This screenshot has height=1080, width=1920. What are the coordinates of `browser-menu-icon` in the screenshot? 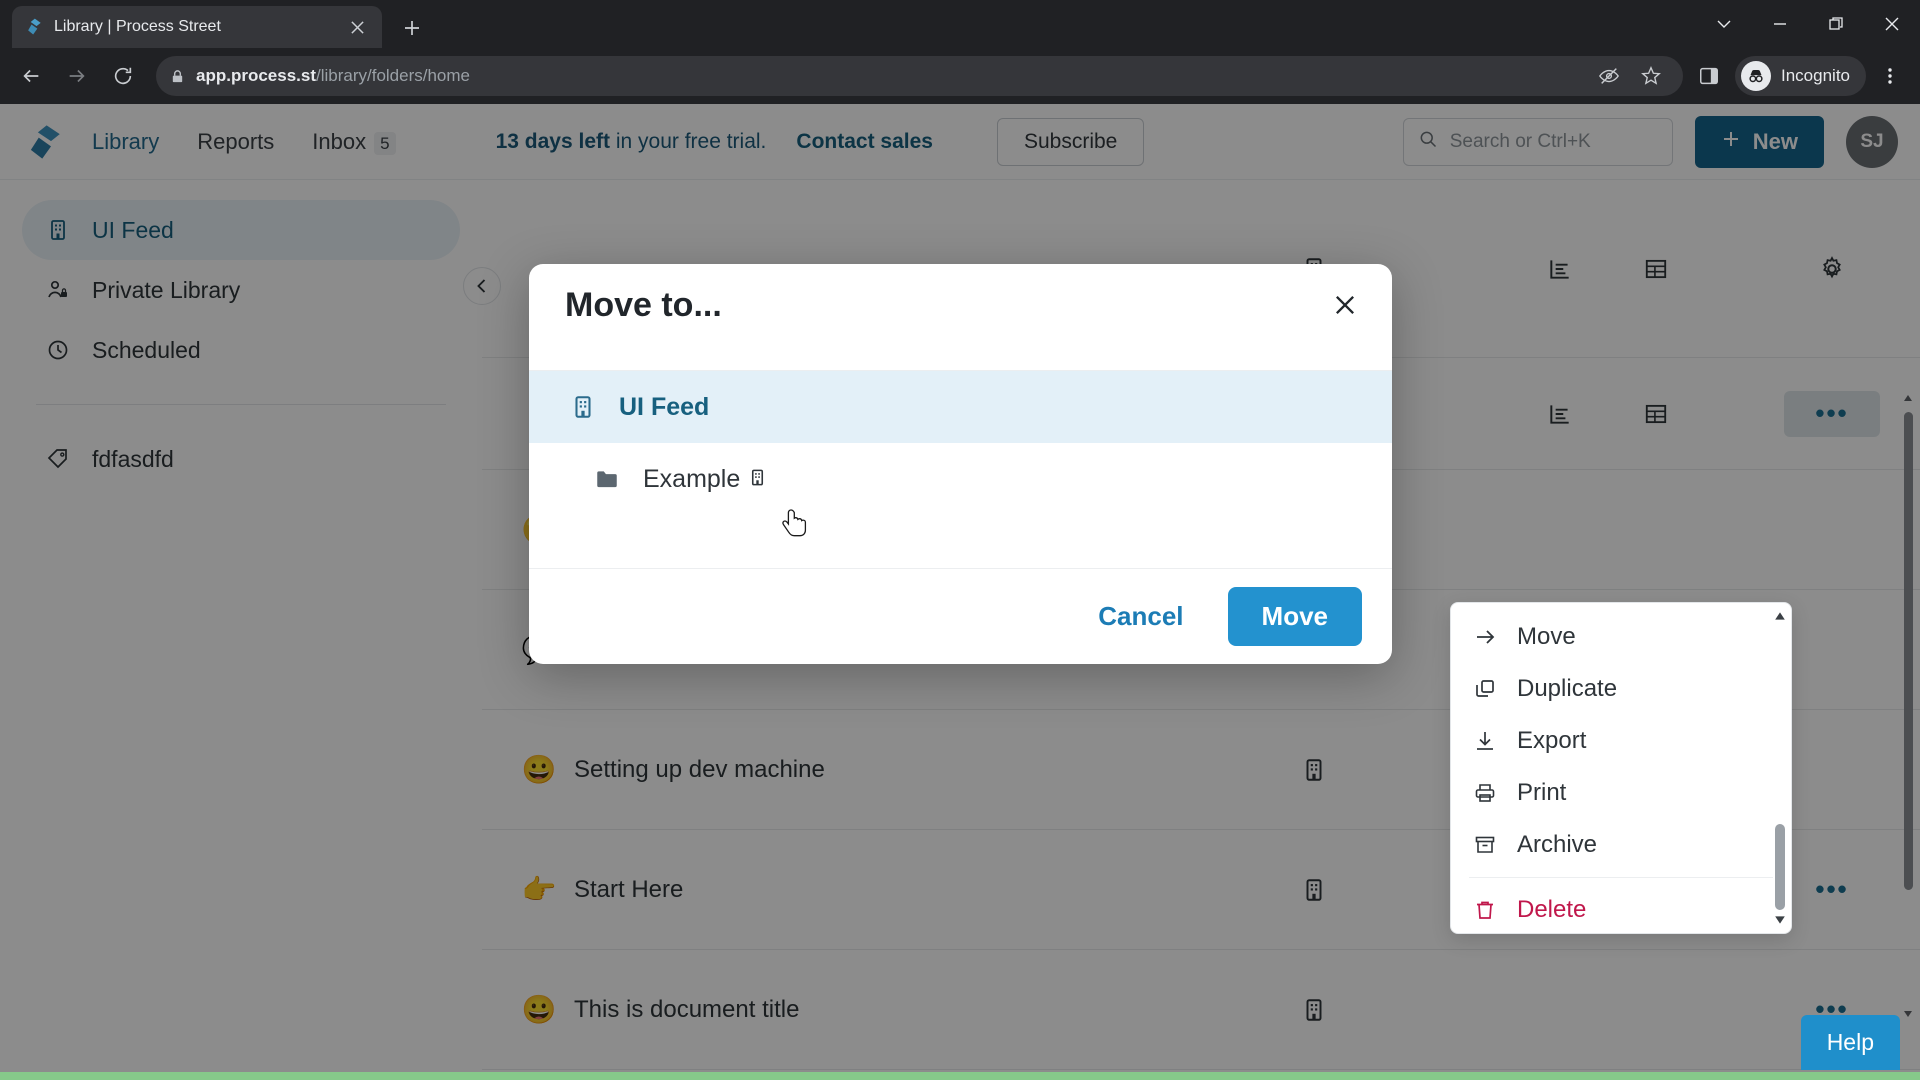 It's located at (1890, 76).